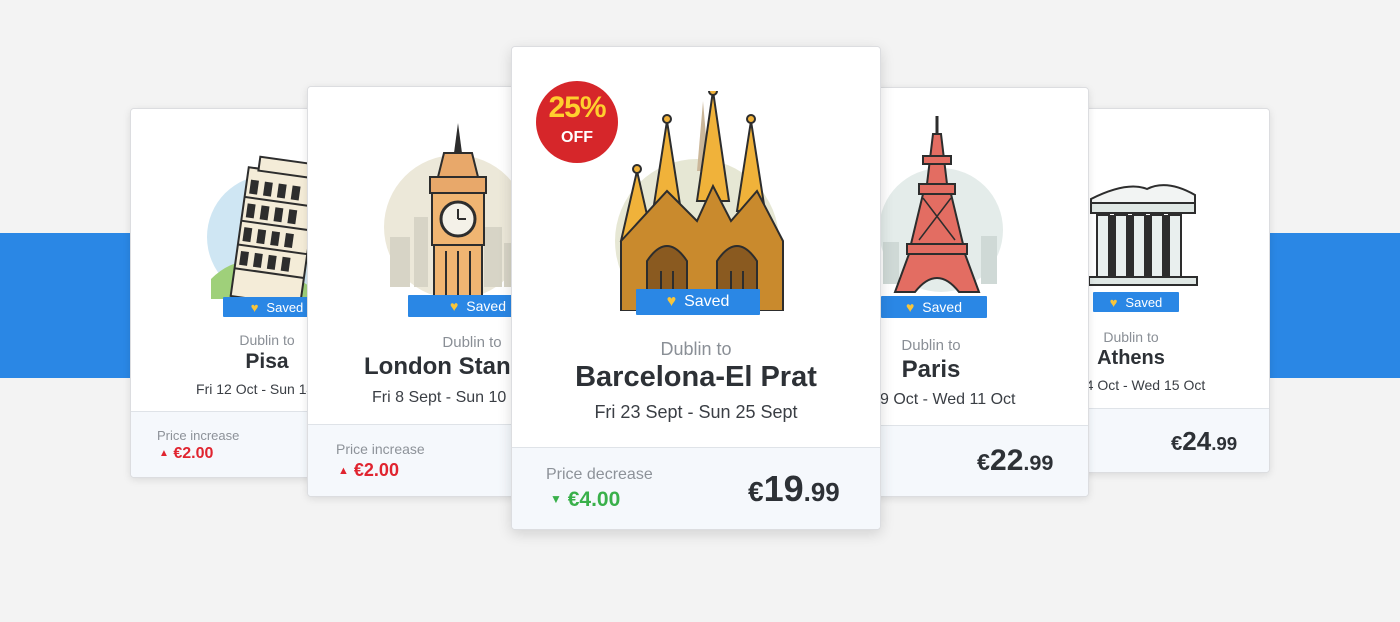 Image resolution: width=1400 pixels, height=622 pixels. What do you see at coordinates (1143, 235) in the screenshot?
I see `parthenon-illustration` at bounding box center [1143, 235].